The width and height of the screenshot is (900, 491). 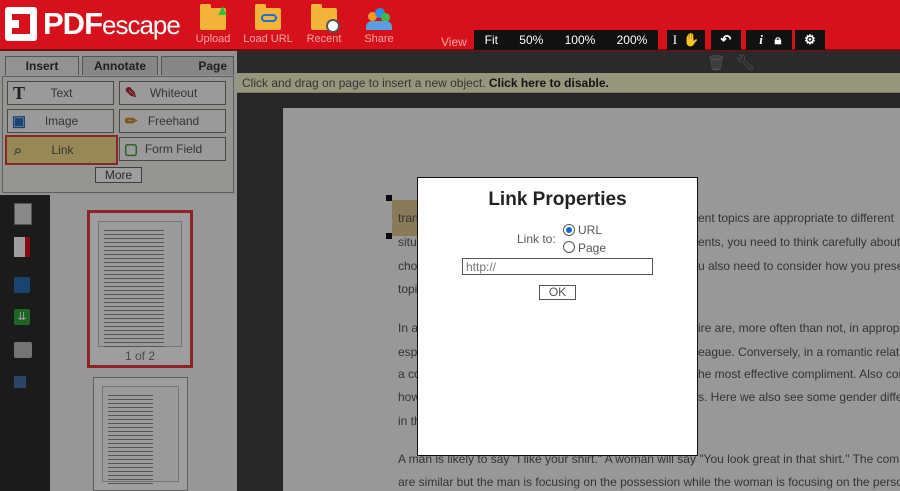 What do you see at coordinates (557, 292) in the screenshot?
I see `ok-button: OK` at bounding box center [557, 292].